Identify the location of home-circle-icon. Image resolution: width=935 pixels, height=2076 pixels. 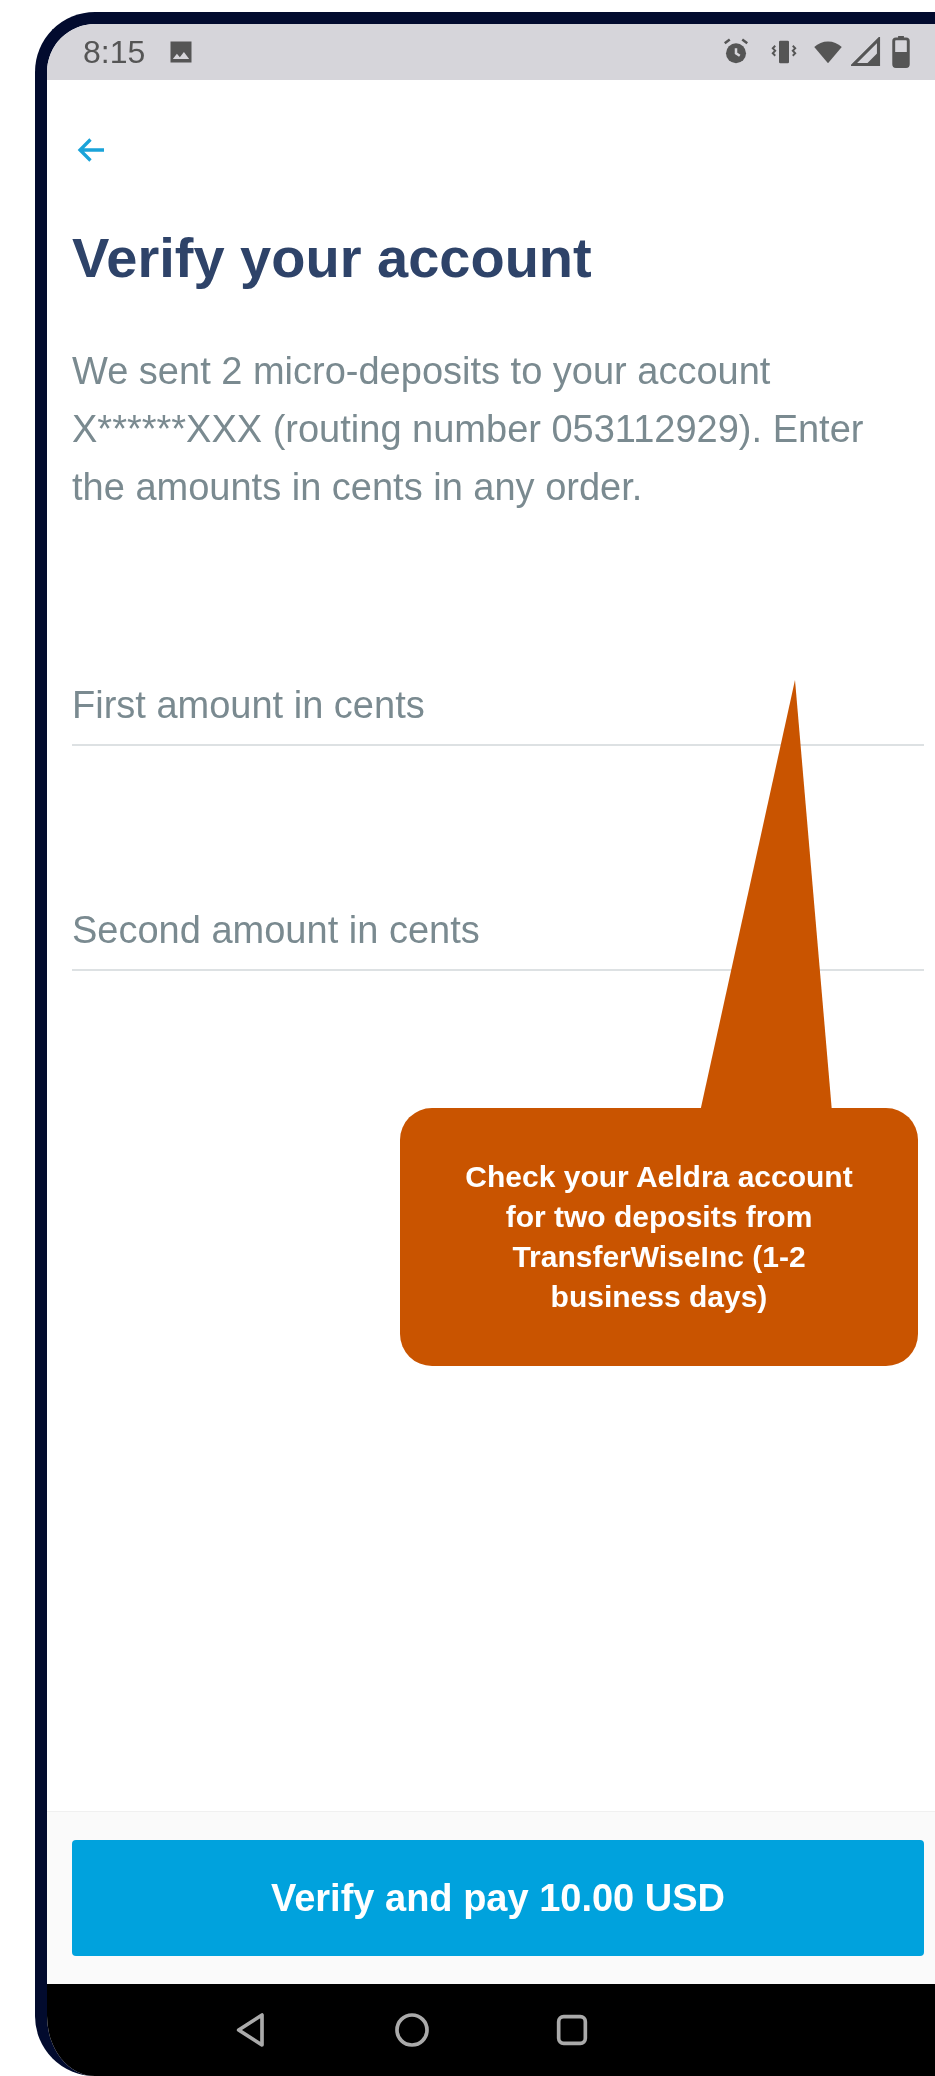
(412, 2030).